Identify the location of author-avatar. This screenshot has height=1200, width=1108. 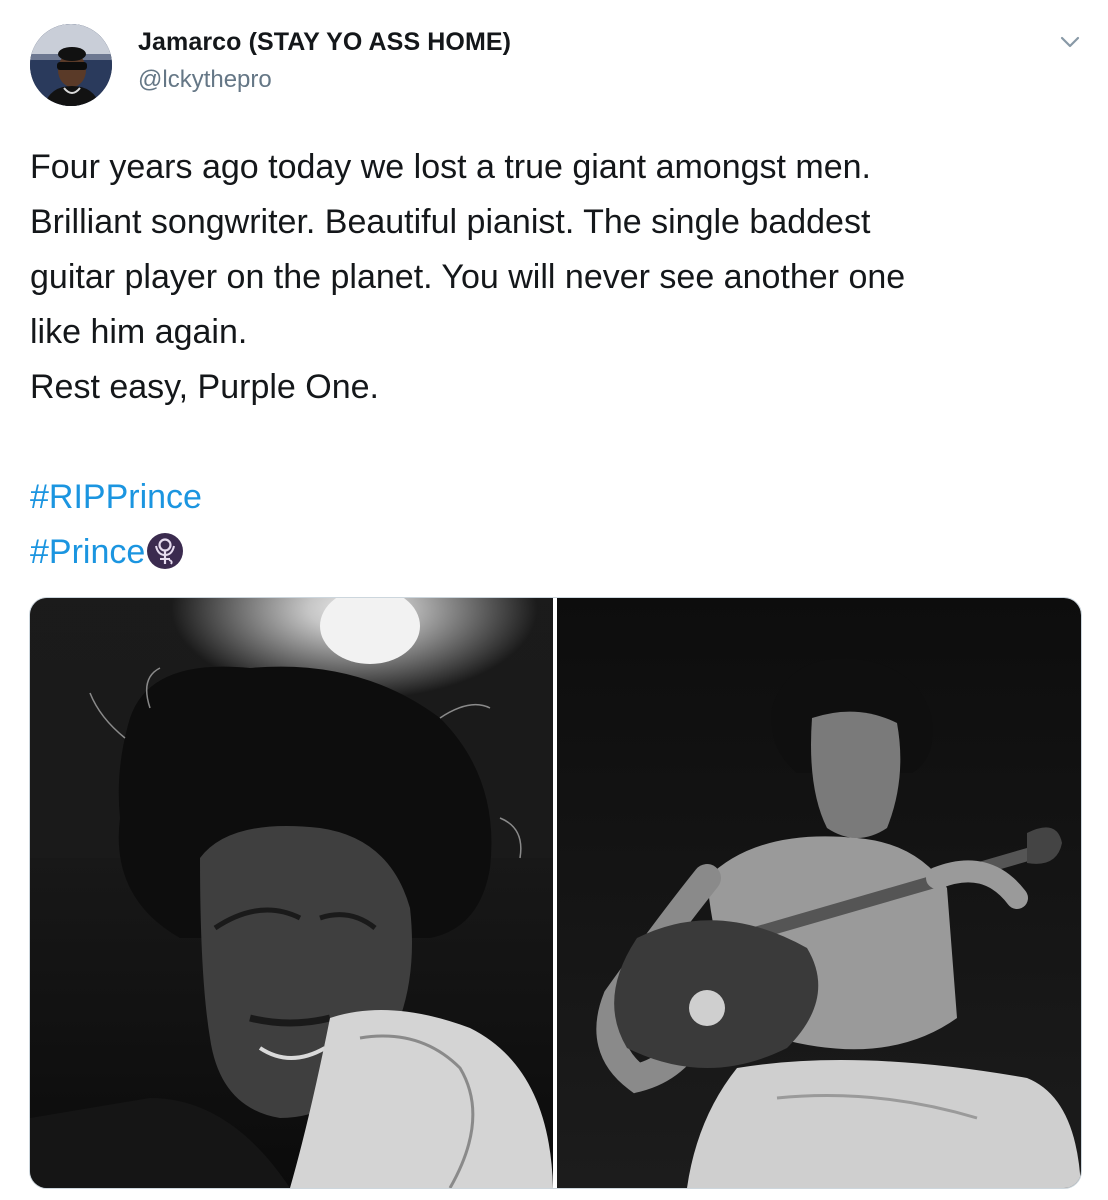
(71, 65).